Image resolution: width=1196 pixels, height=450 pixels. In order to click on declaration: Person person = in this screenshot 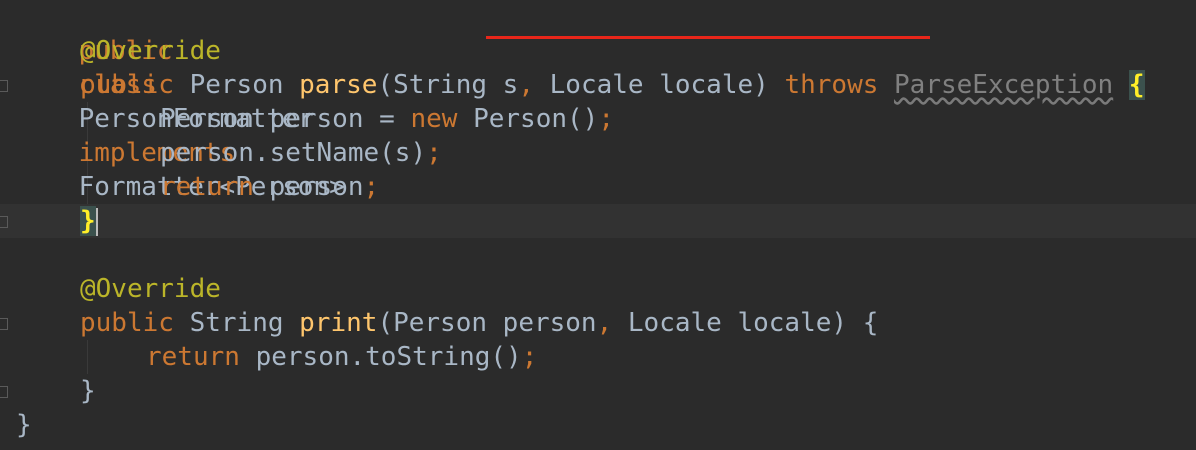, I will do `click(285, 119)`.